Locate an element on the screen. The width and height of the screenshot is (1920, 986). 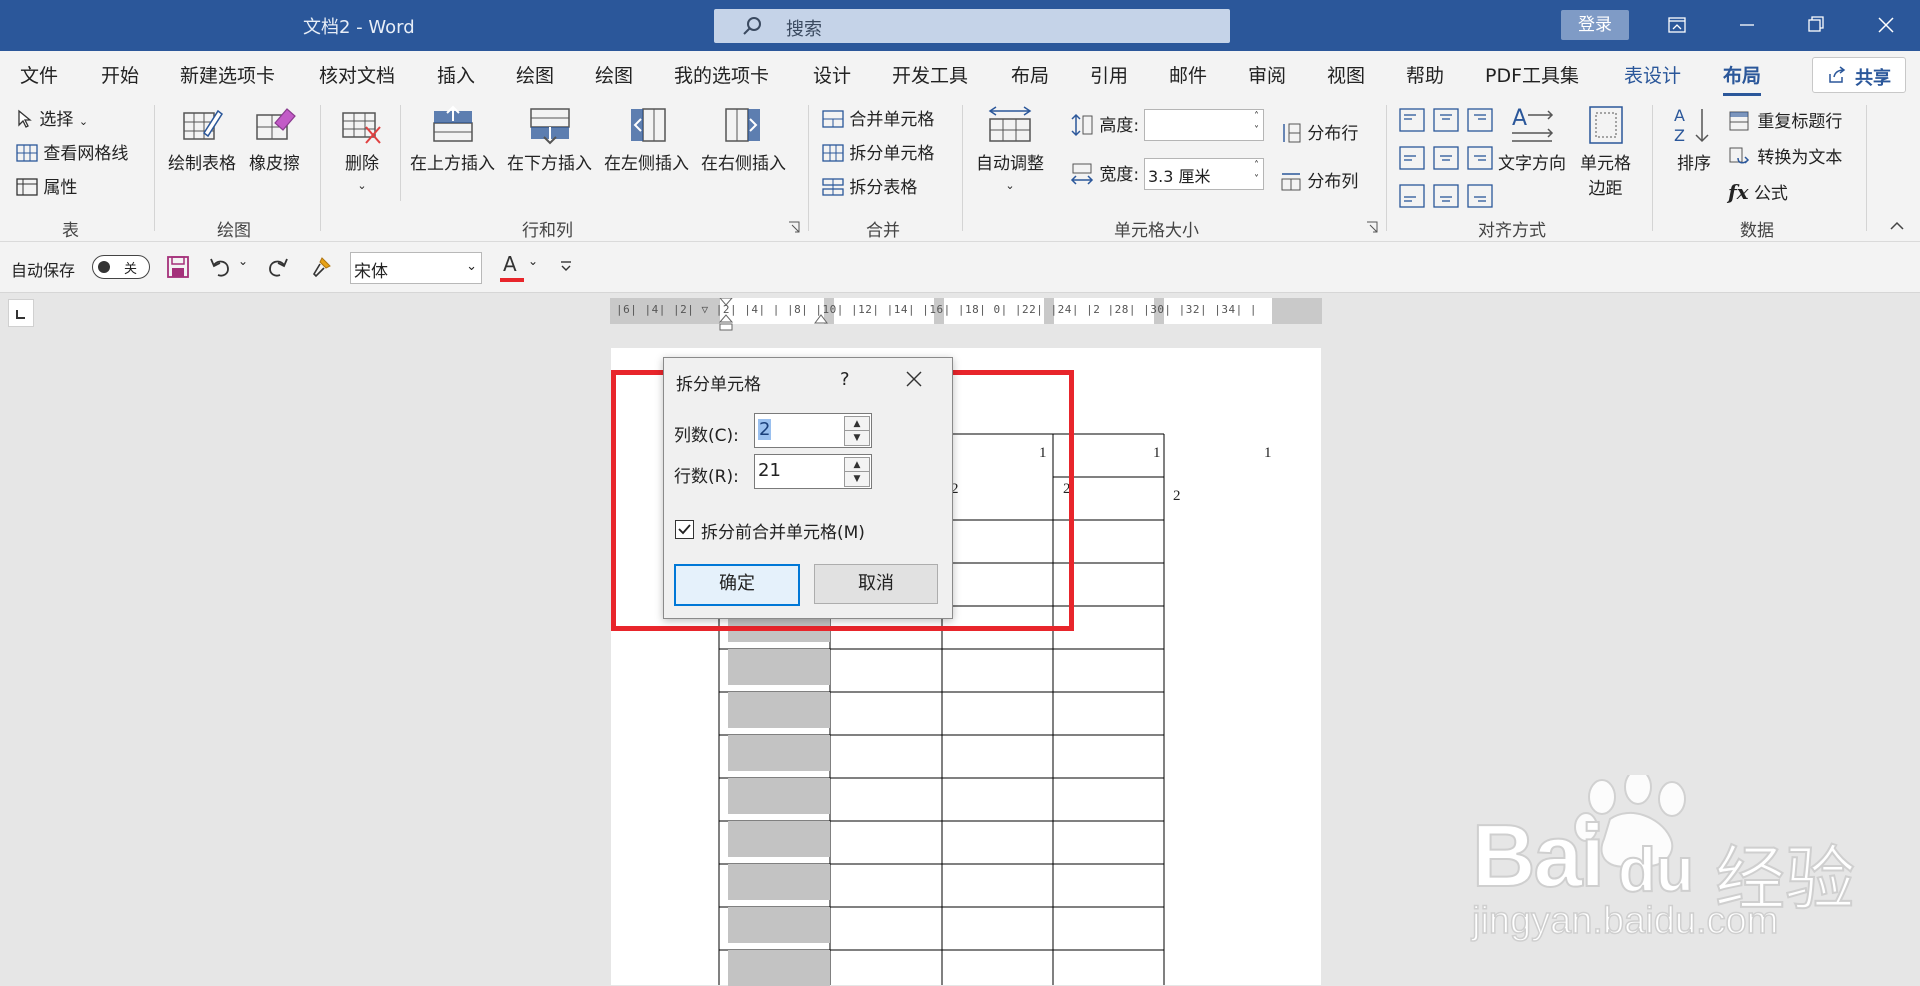
distribute-cols-button: 分布列 is located at coordinates (1319, 179).